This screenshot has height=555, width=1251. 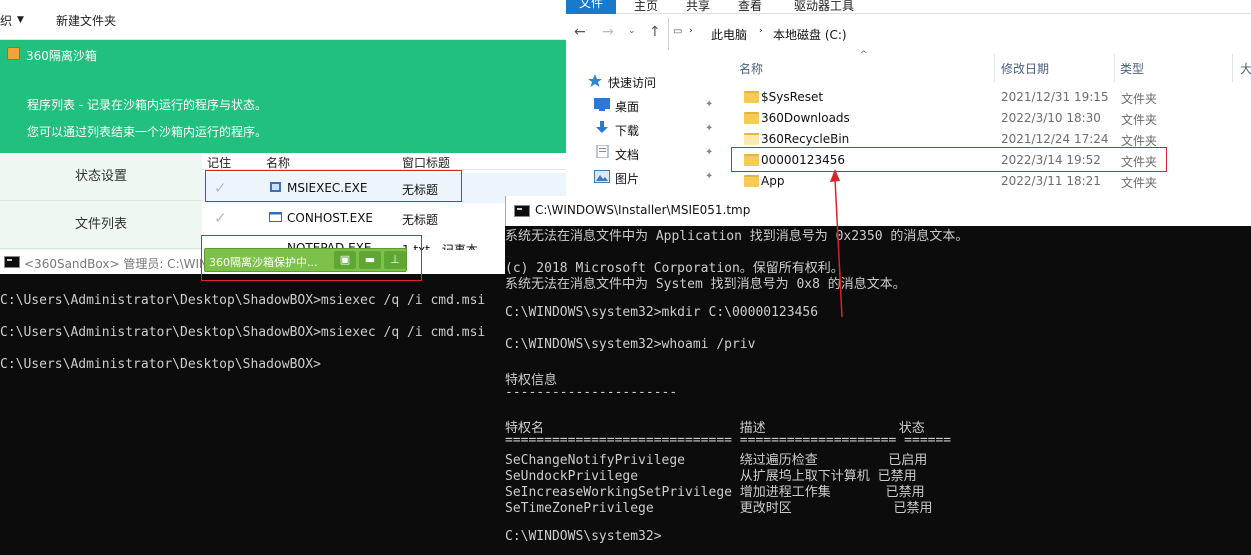 I want to click on navigation-pane: 快速访问 桌面 ✦ 下载 ✦ 文档 ✦ 图片 ✦, so click(x=644, y=125).